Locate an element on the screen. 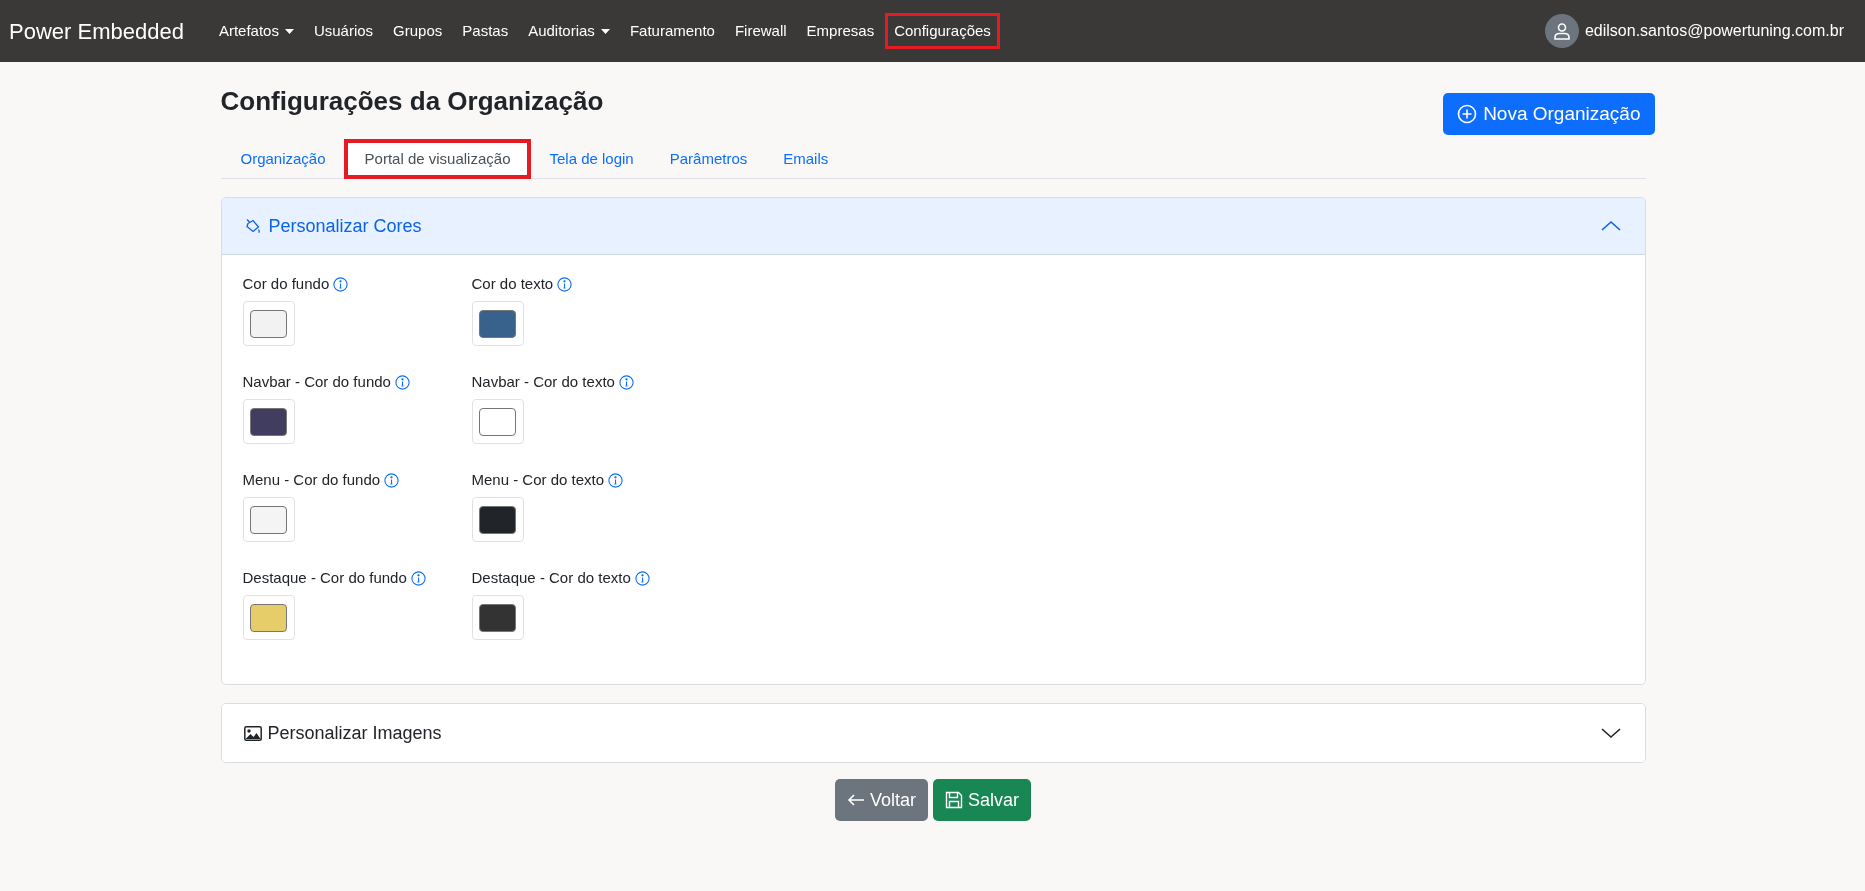 The height and width of the screenshot is (891, 1865). chevron-down-icon is located at coordinates (1610, 733).